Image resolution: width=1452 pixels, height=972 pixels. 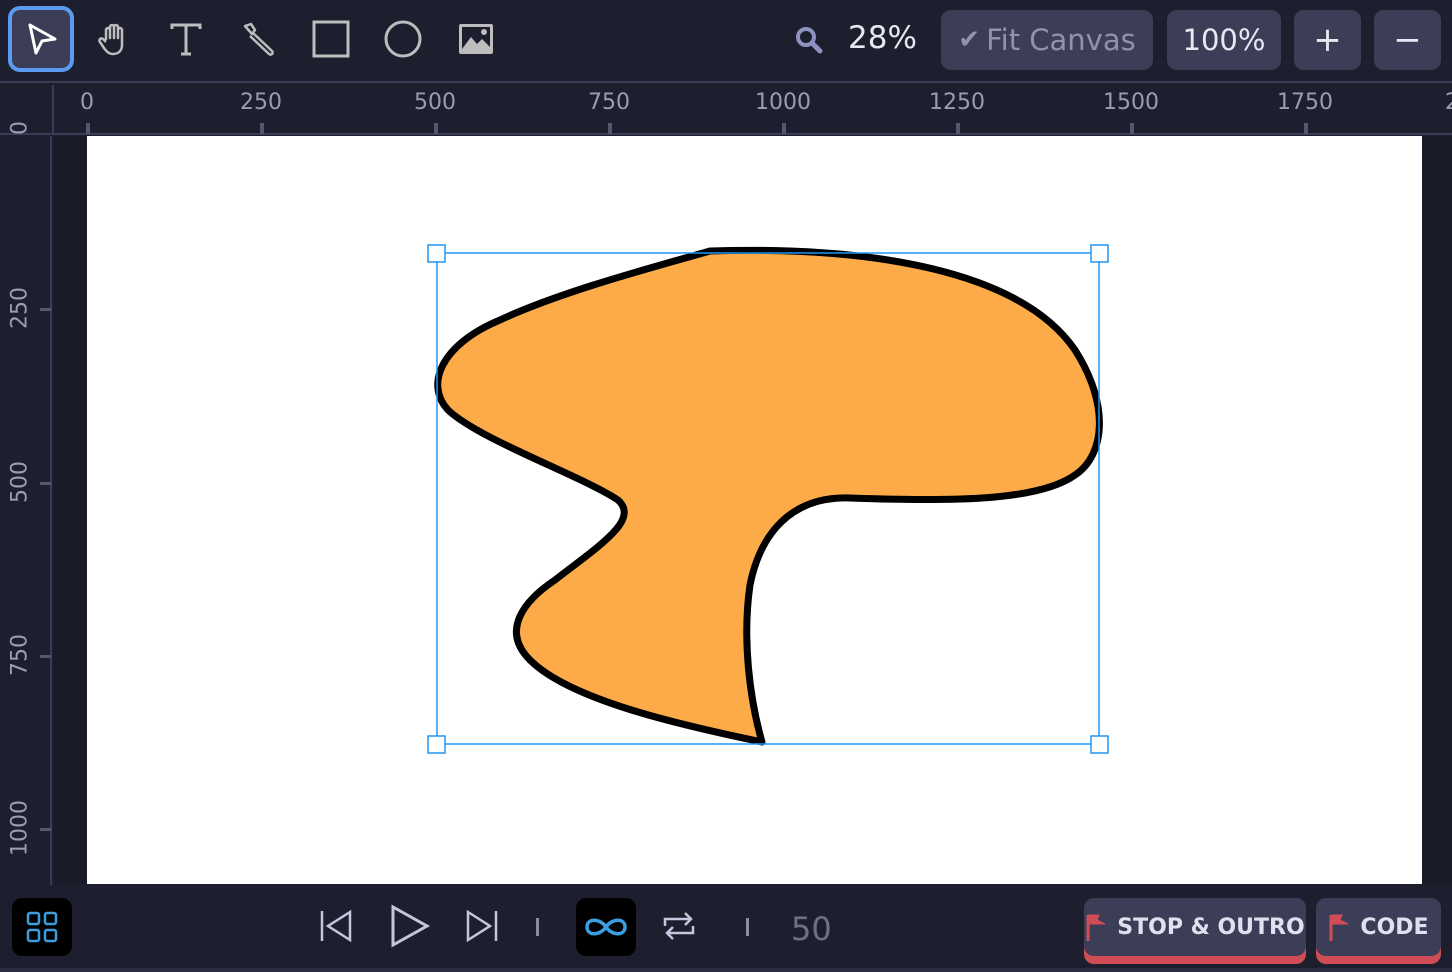 I want to click on play-icon, so click(x=411, y=926).